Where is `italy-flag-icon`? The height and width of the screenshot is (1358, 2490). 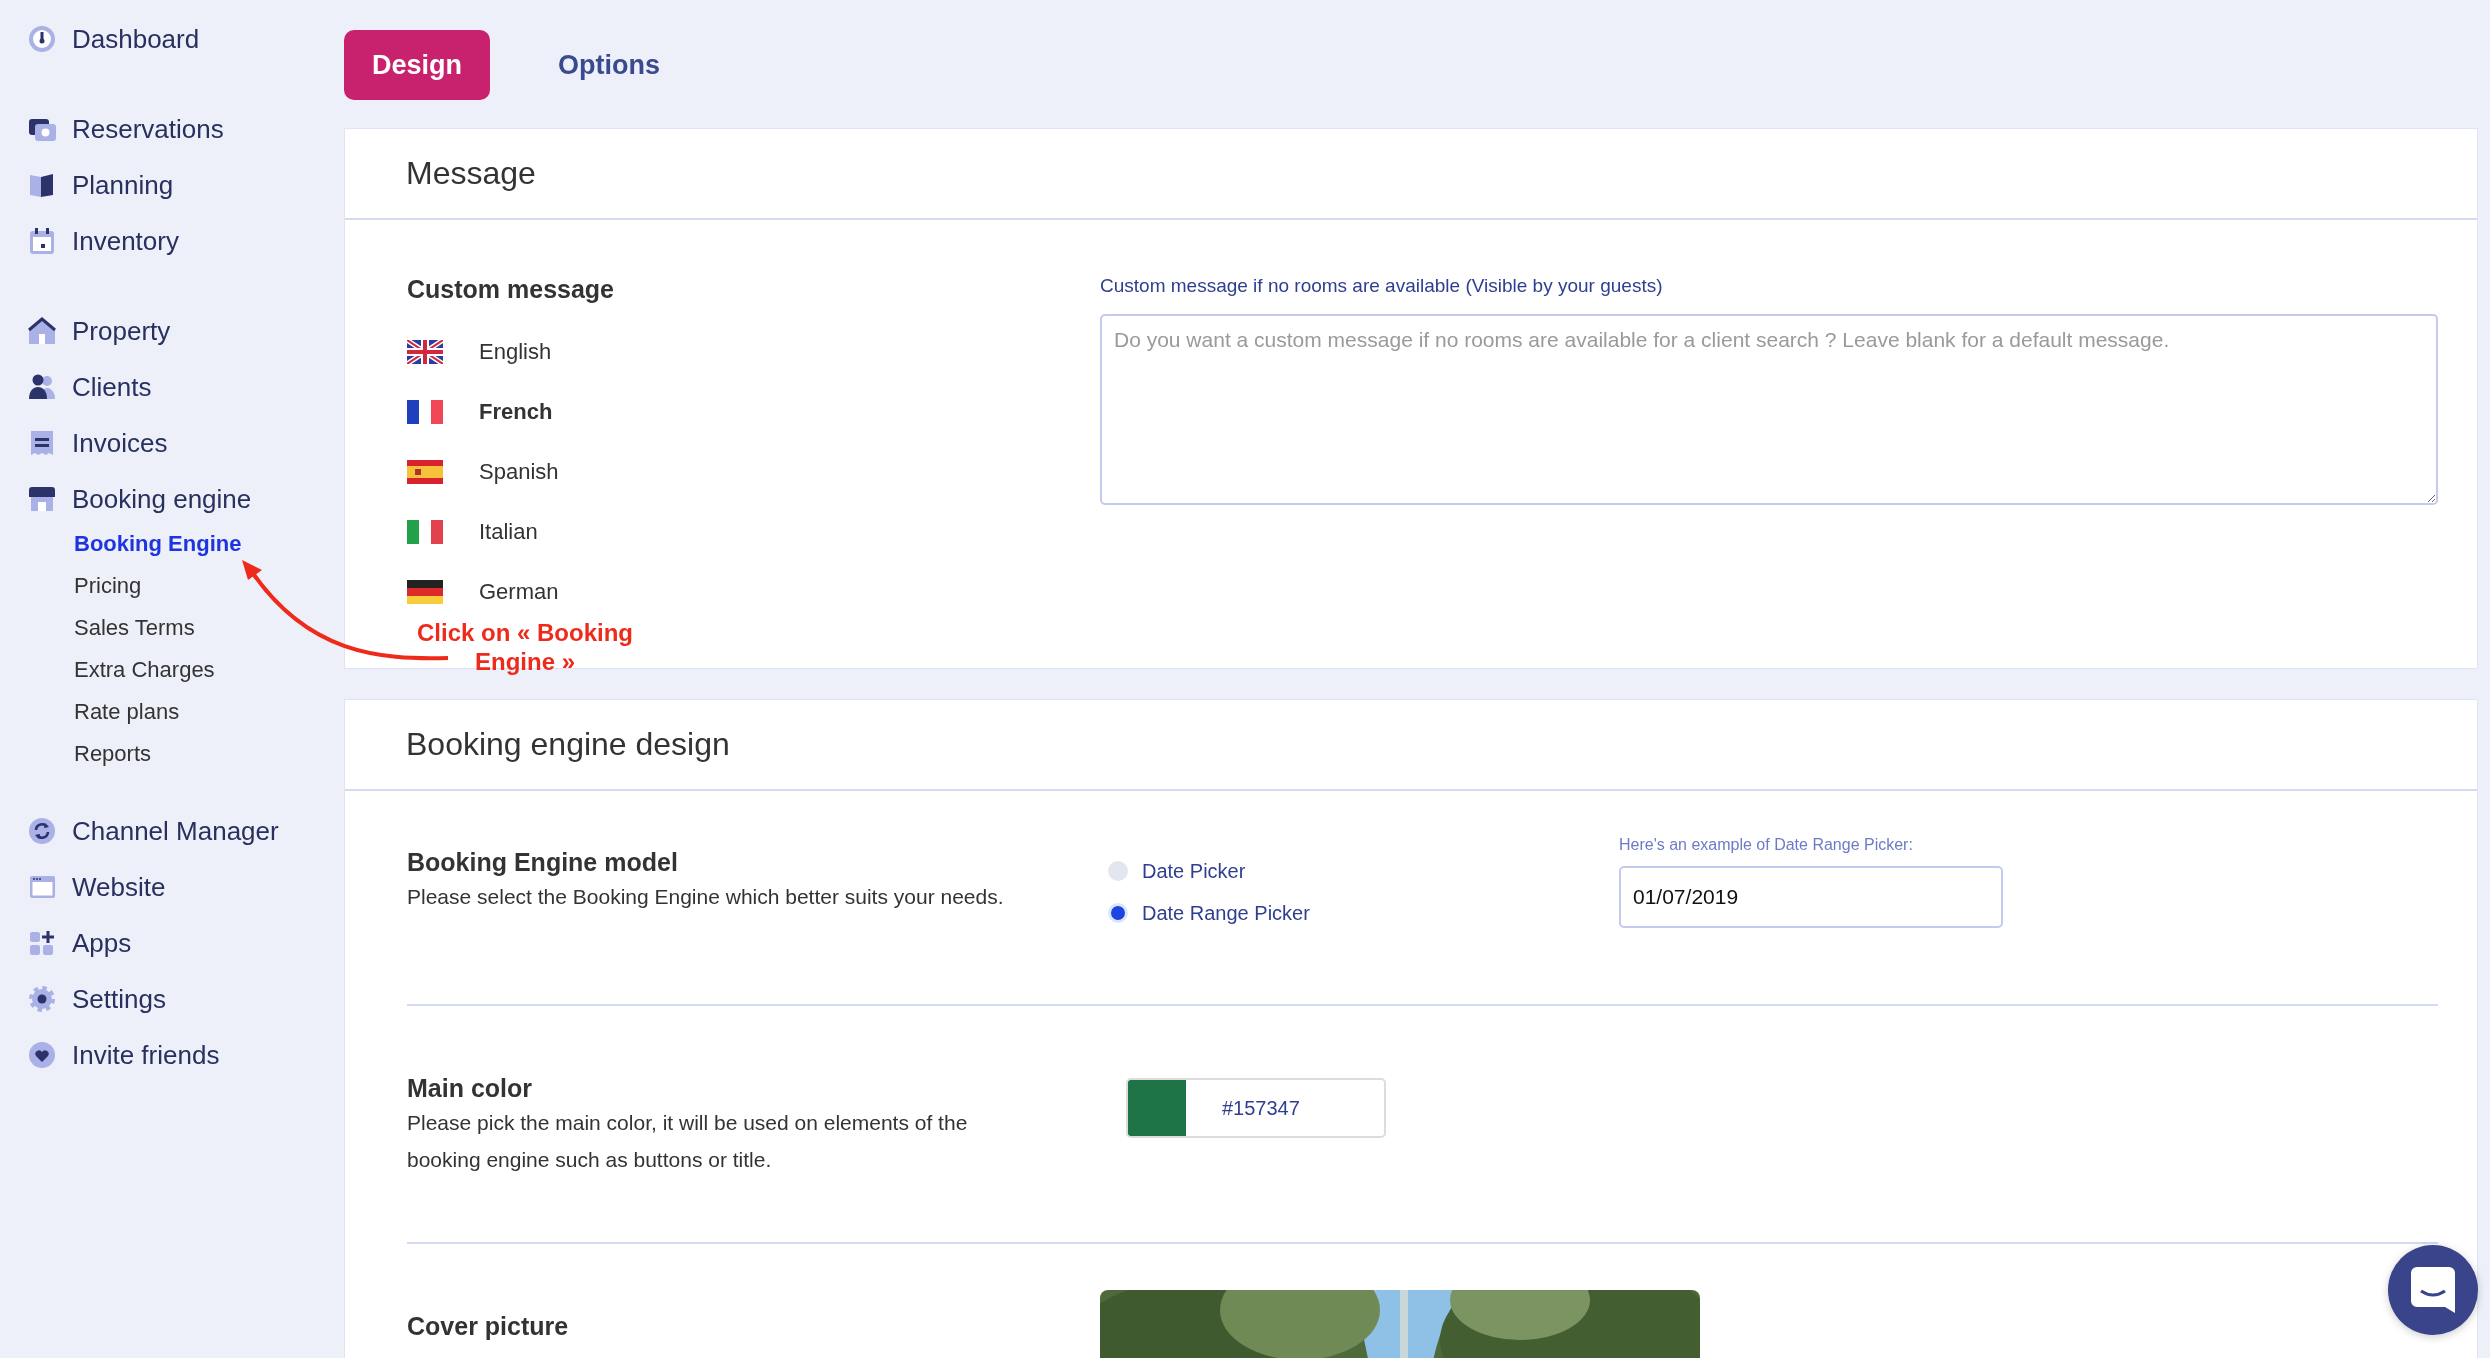 italy-flag-icon is located at coordinates (425, 532).